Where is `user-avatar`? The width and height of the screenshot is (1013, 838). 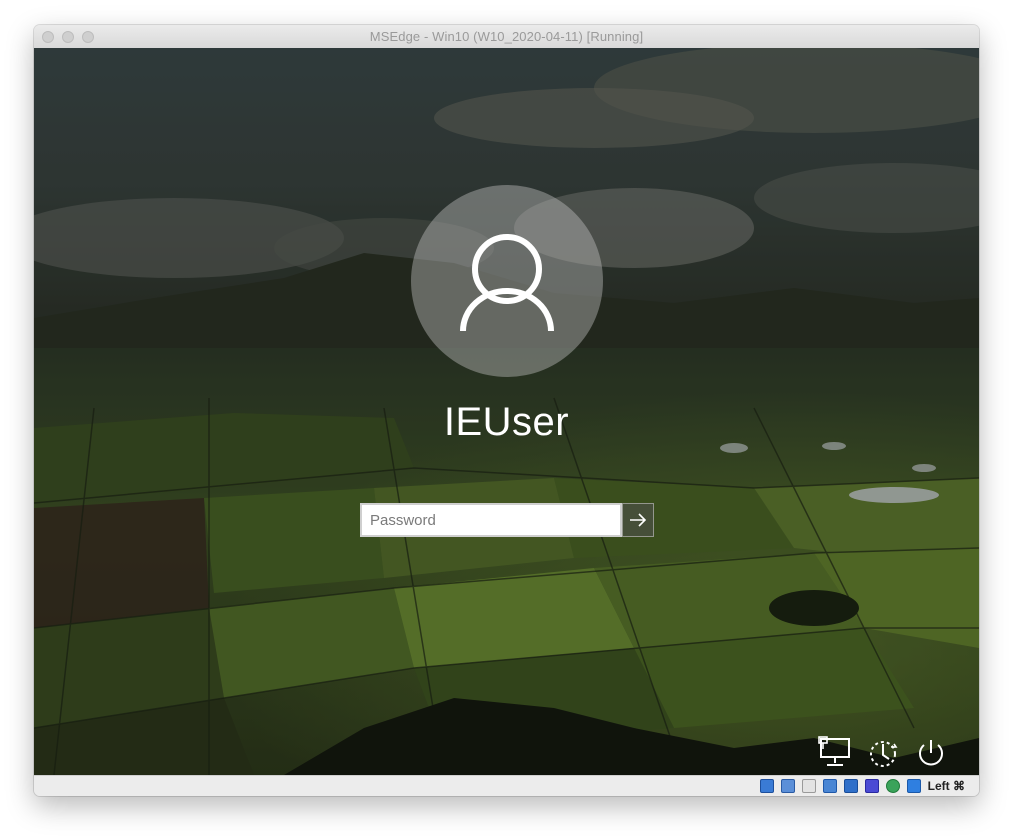
user-avatar is located at coordinates (507, 281).